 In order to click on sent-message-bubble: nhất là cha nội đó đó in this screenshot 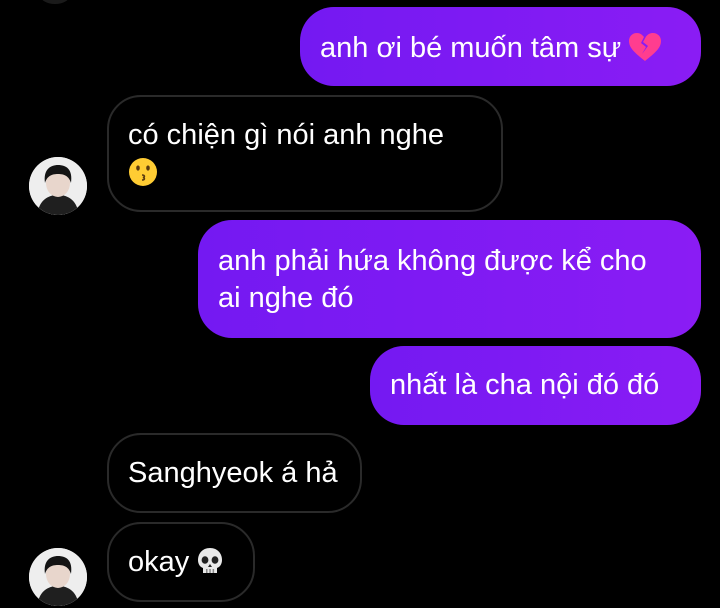, I will do `click(535, 385)`.